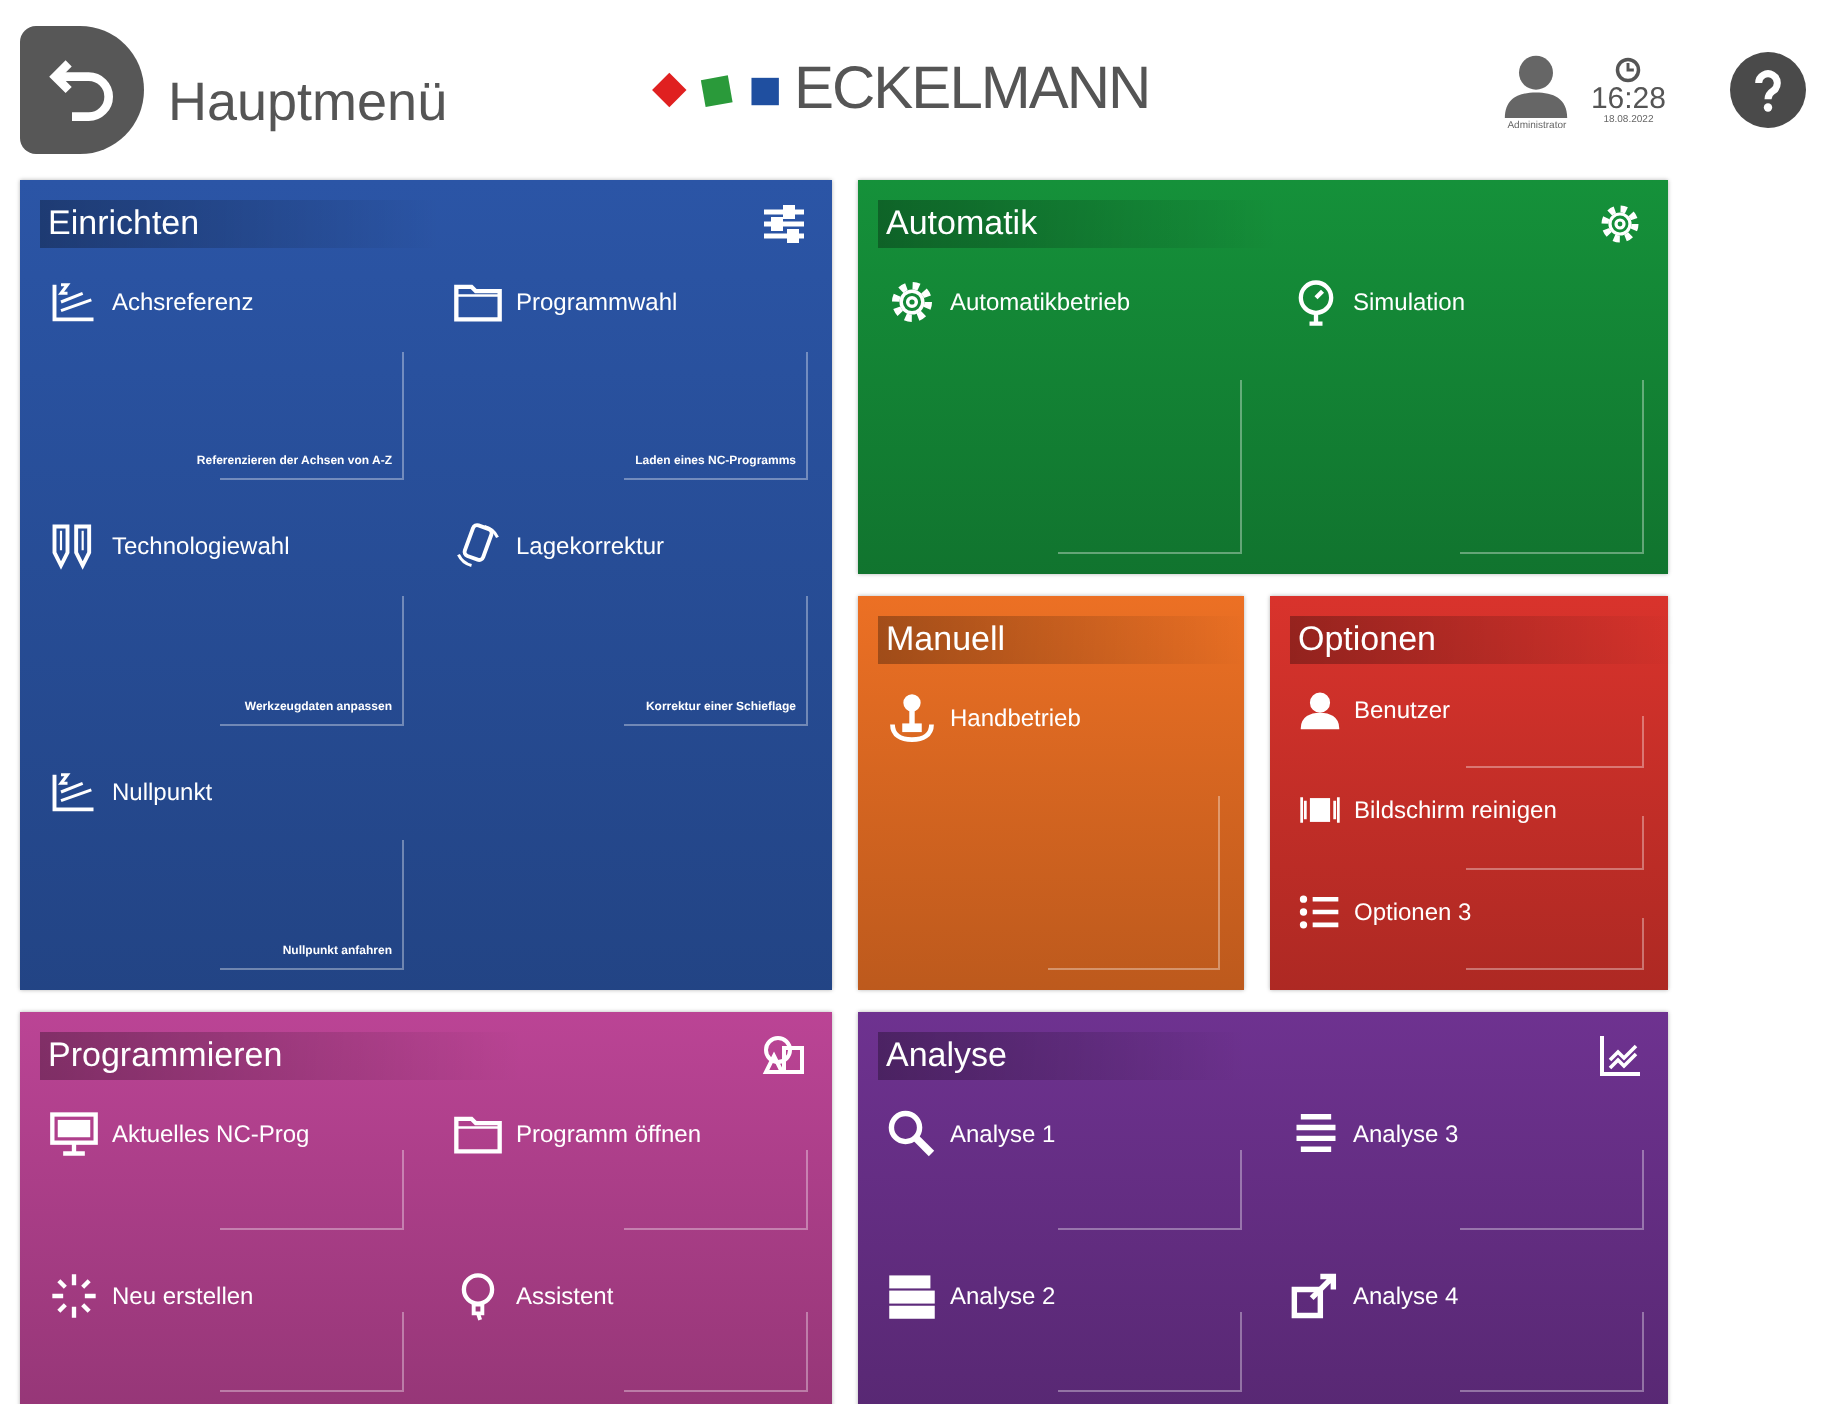 The width and height of the screenshot is (1834, 1404). What do you see at coordinates (82, 90) in the screenshot?
I see `back-button` at bounding box center [82, 90].